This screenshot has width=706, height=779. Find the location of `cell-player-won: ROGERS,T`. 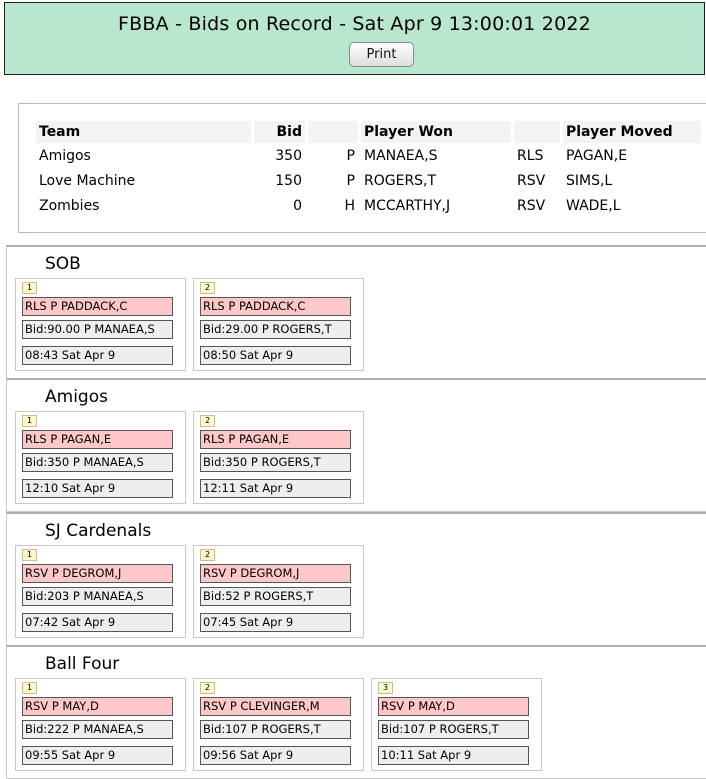

cell-player-won: ROGERS,T is located at coordinates (400, 180).